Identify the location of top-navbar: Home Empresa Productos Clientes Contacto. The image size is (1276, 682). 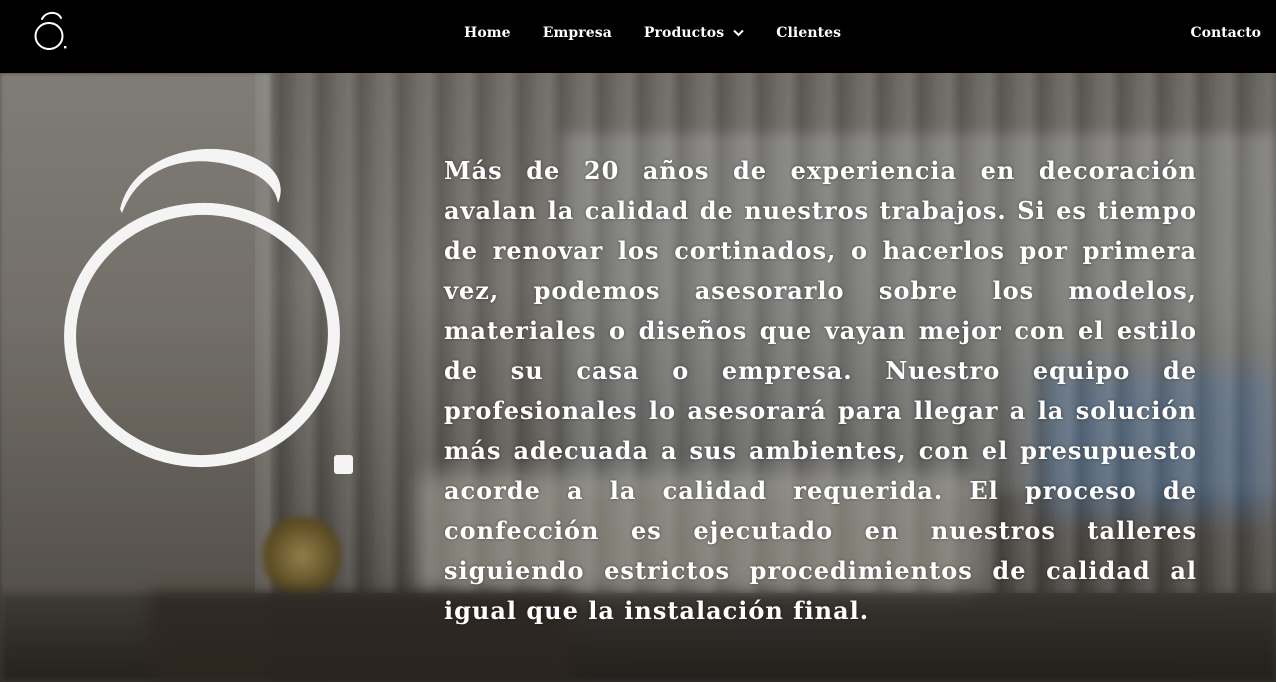
(638, 36).